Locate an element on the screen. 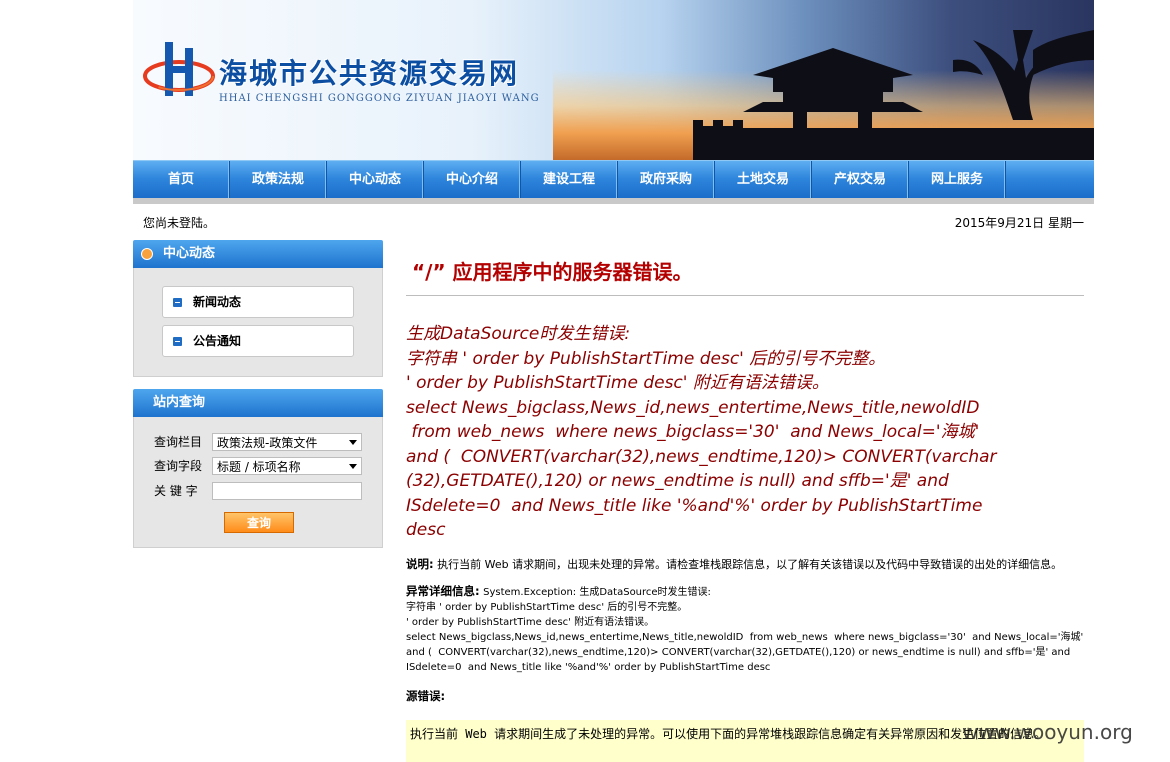 Image resolution: width=1170 pixels, height=762 pixels. exception-head: System.Exception: 生成DataSource时发生错误: is located at coordinates (597, 592).